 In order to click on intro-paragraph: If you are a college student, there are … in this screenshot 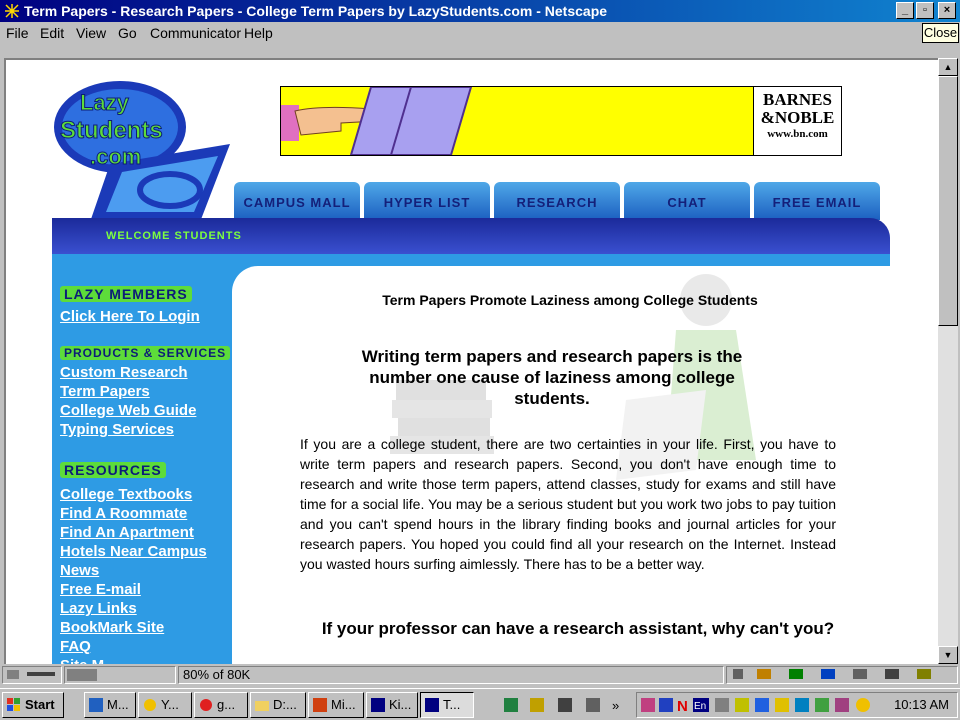, I will do `click(568, 504)`.